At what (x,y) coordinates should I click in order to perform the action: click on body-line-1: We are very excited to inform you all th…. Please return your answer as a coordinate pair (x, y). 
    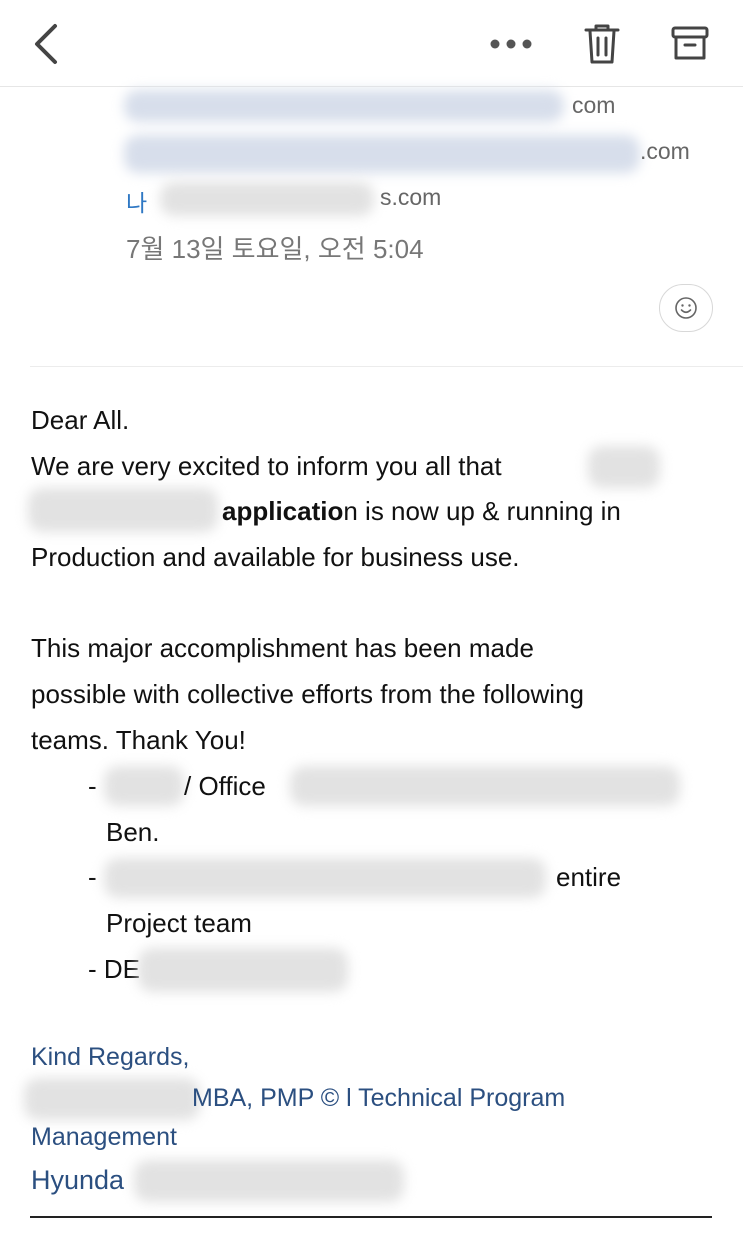
    Looking at the image, I should click on (266, 466).